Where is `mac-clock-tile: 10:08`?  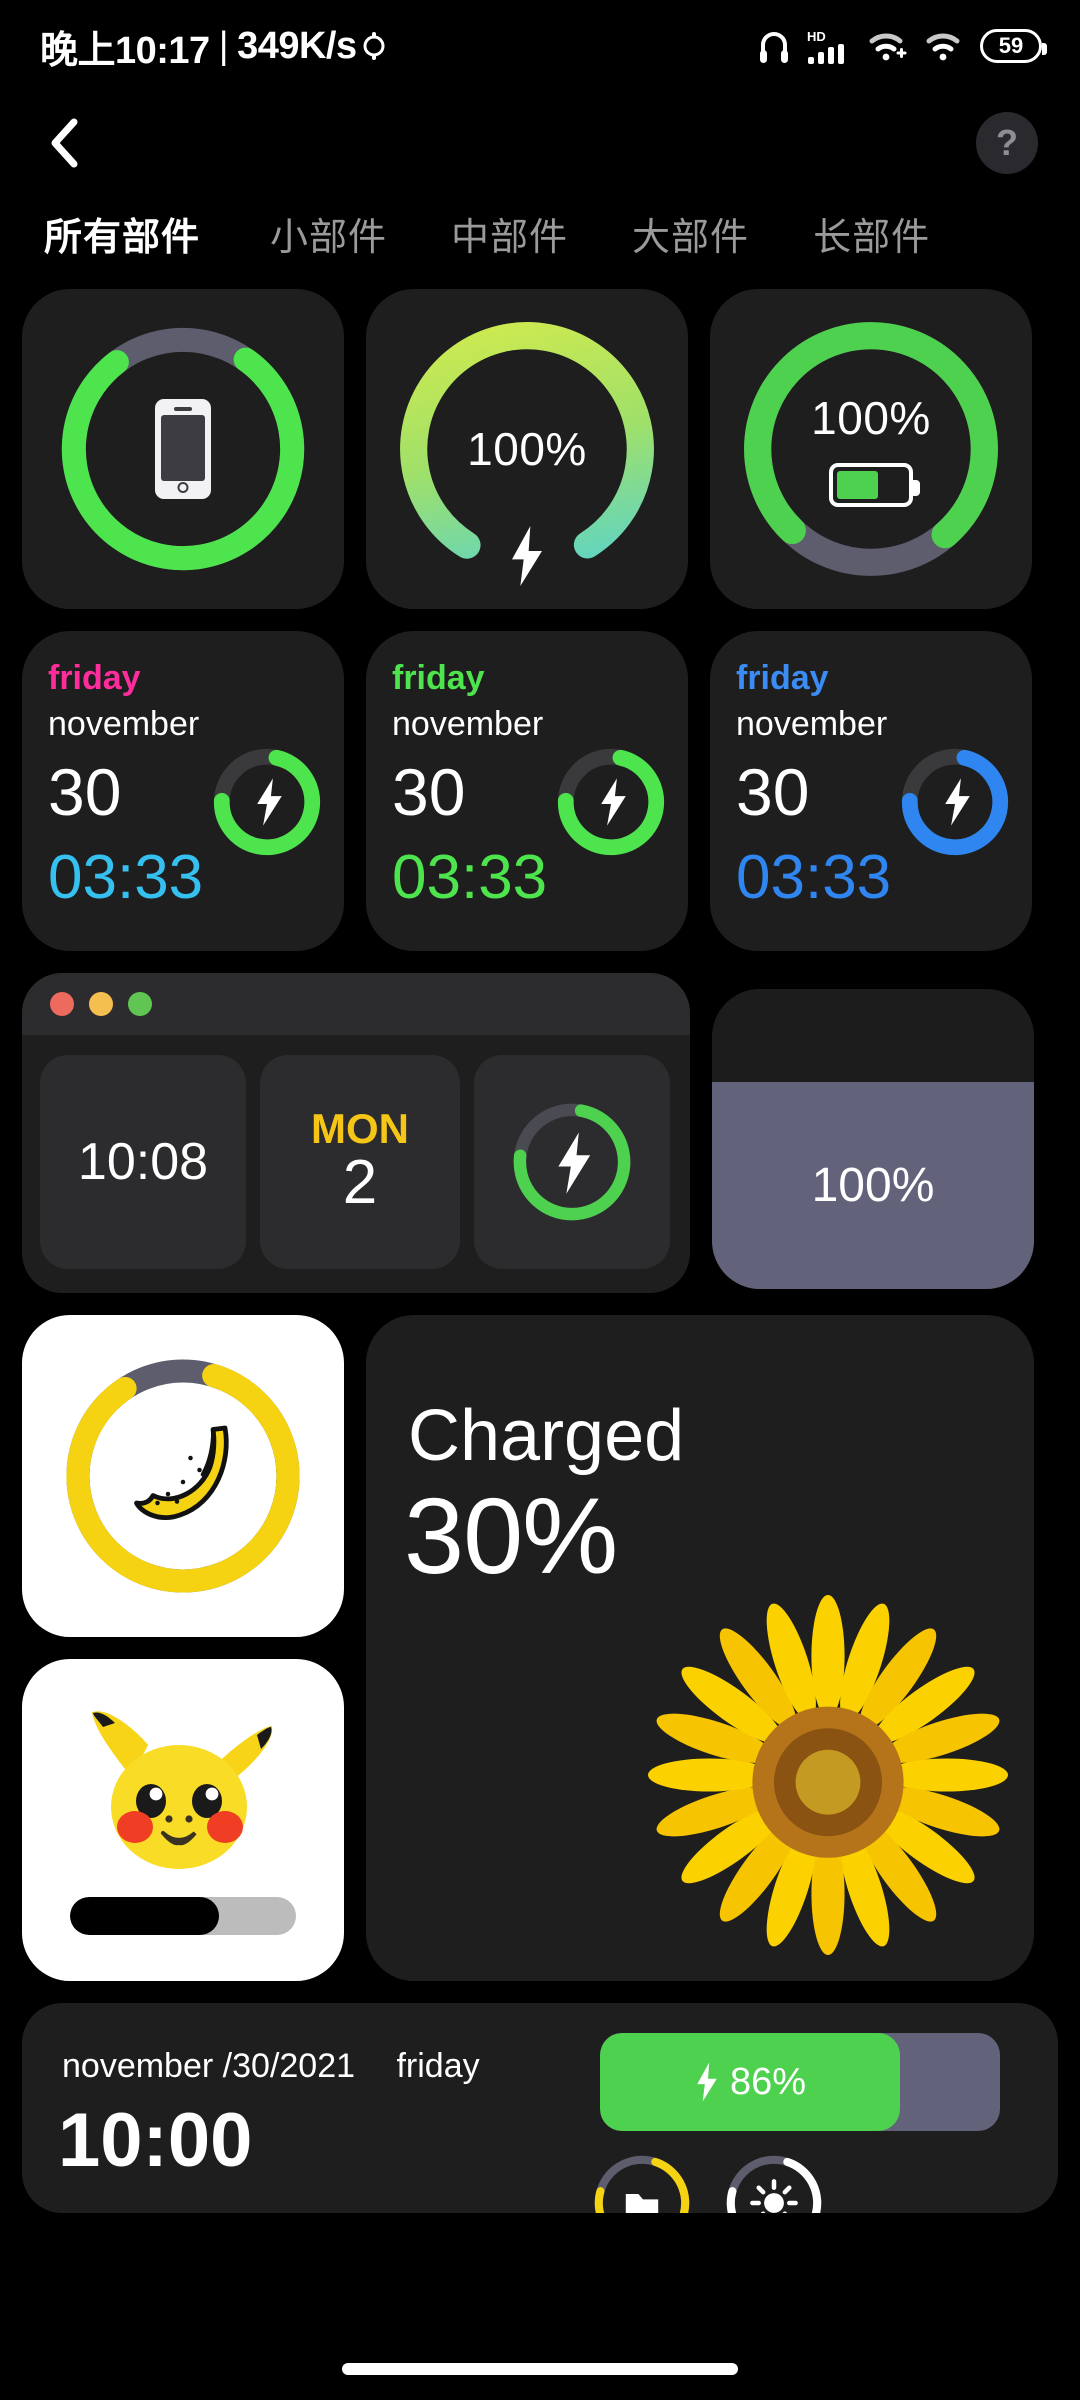
mac-clock-tile: 10:08 is located at coordinates (143, 1162).